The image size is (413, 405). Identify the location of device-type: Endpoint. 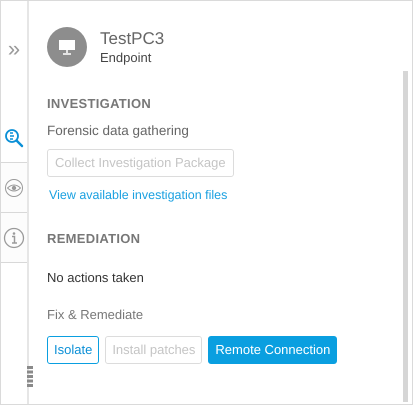
(126, 57).